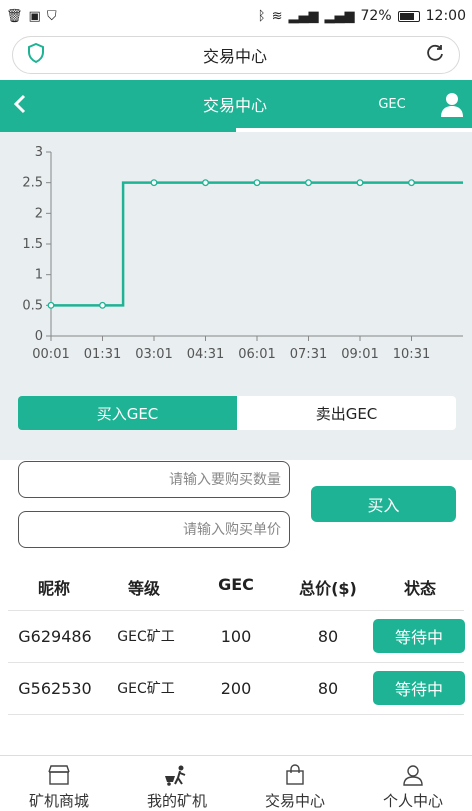 This screenshot has width=472, height=811. Describe the element at coordinates (177, 775) in the screenshot. I see `miner-icon` at that location.